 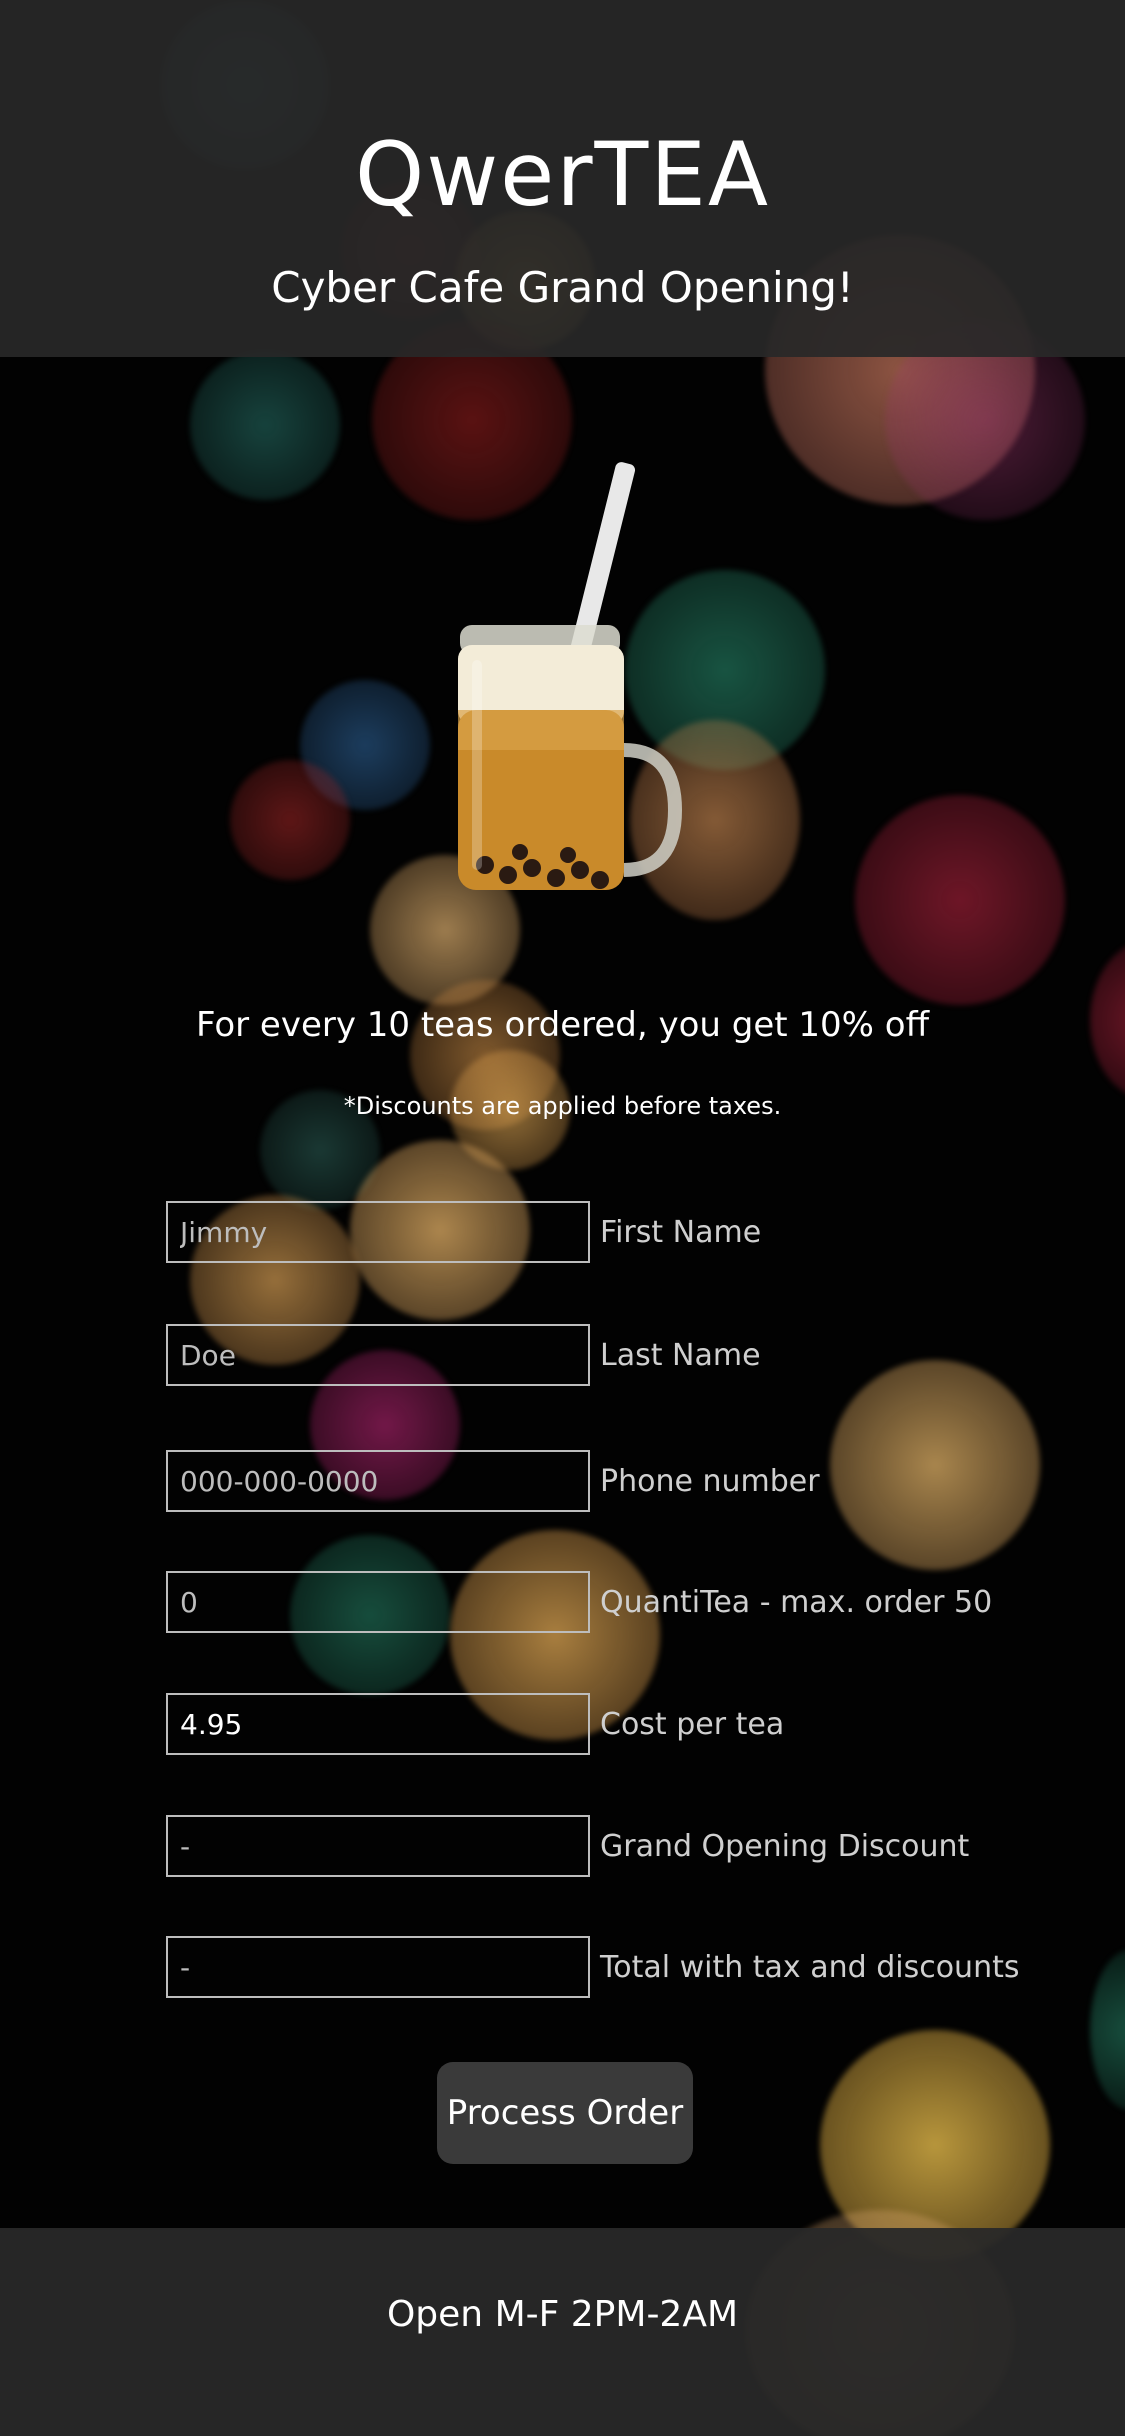 I want to click on first-name-row: First Name, so click(x=616, y=1233).